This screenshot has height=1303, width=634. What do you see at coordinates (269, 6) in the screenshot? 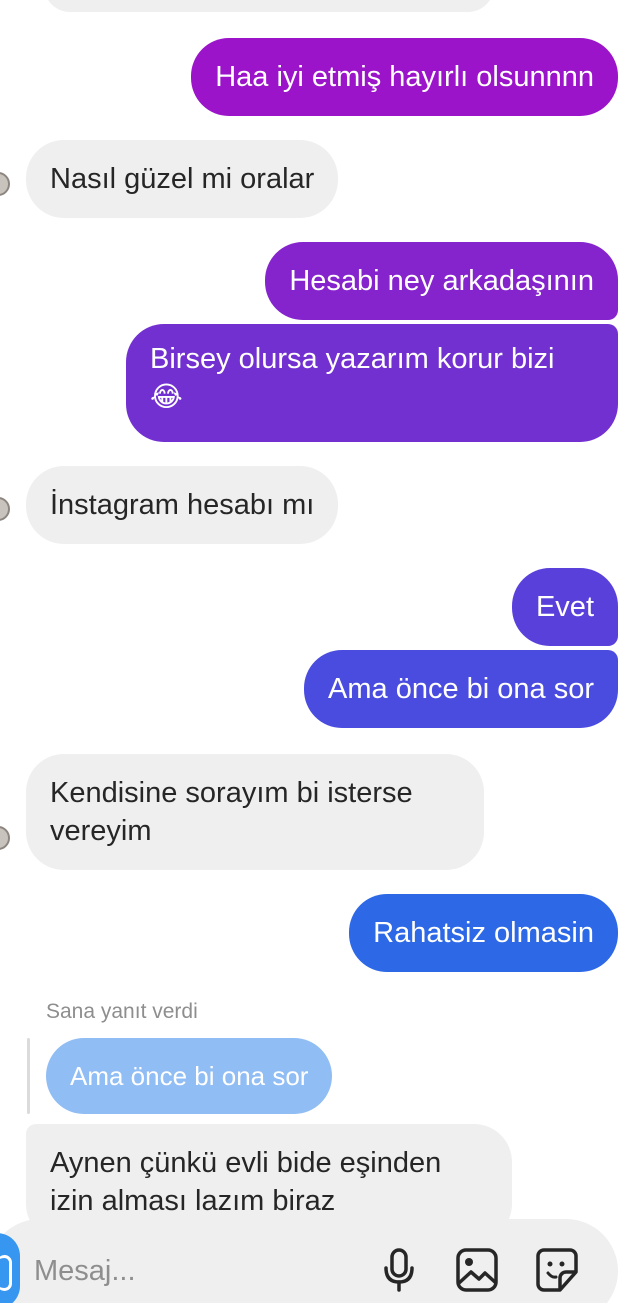
I see `previous-message-stub` at bounding box center [269, 6].